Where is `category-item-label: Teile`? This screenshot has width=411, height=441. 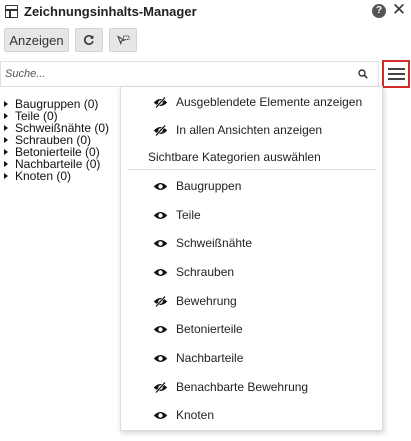
category-item-label: Teile is located at coordinates (188, 215).